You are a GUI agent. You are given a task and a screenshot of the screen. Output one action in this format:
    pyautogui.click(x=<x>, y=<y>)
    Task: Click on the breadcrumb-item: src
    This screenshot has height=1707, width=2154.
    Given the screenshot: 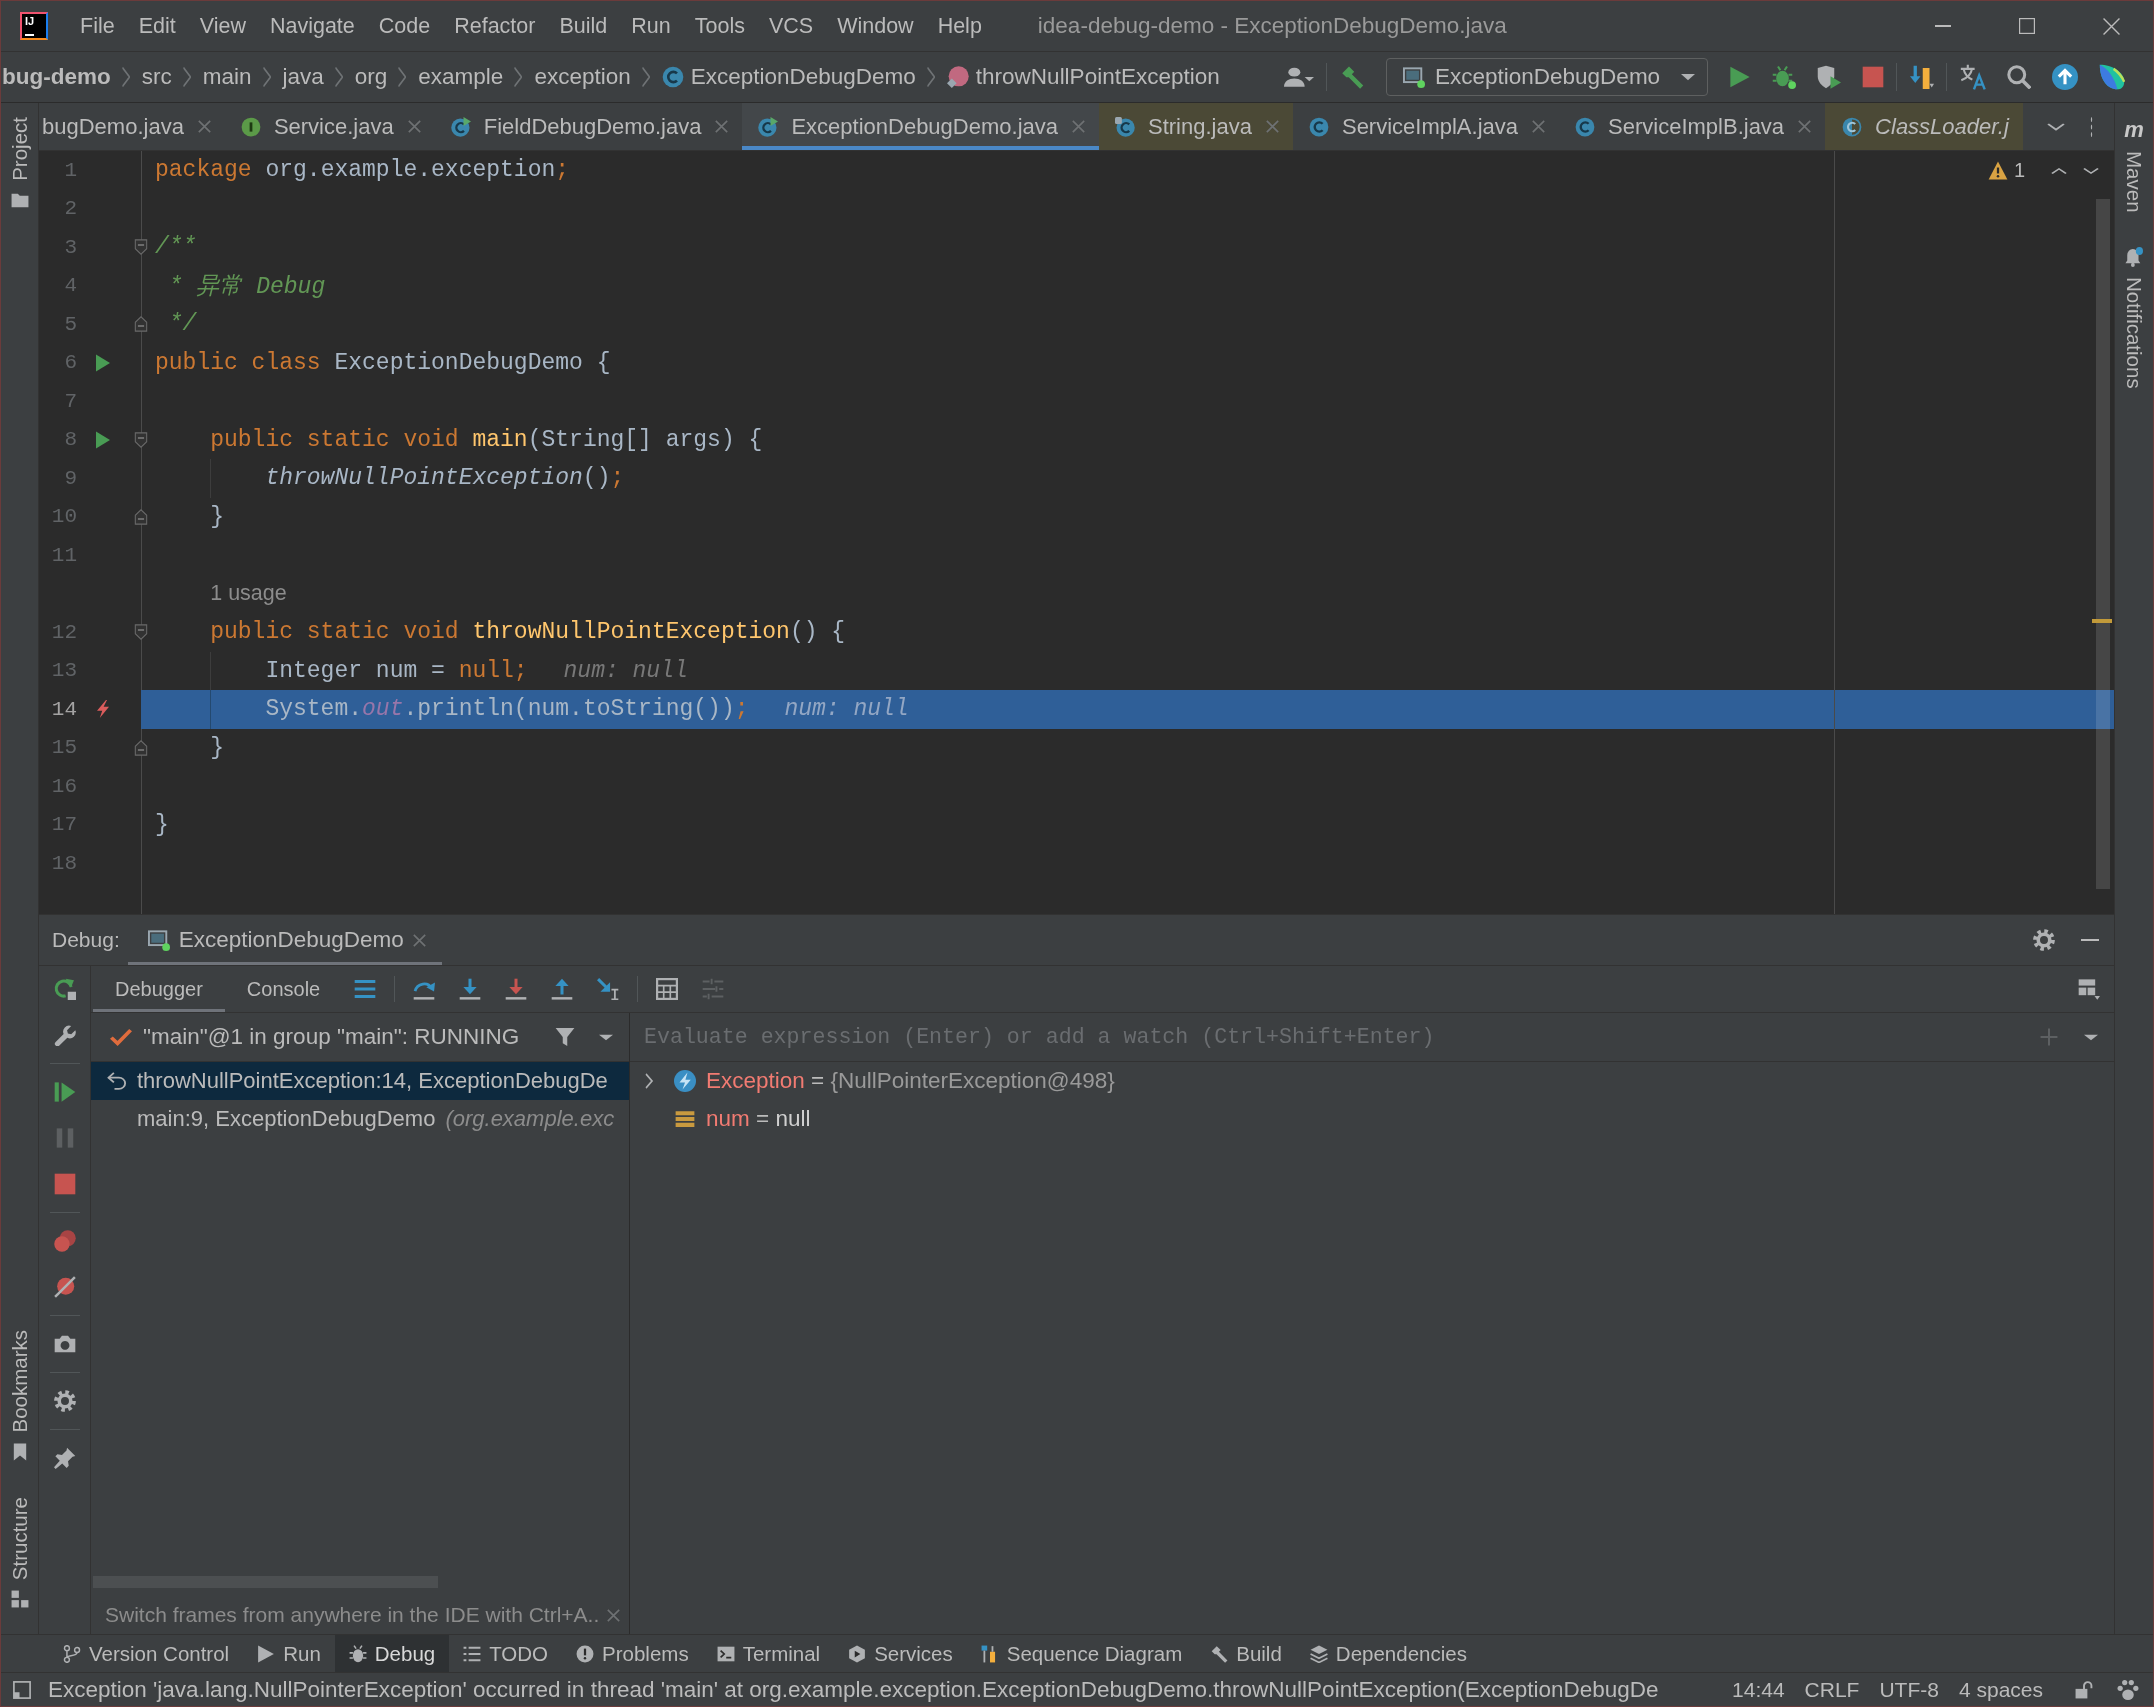 What is the action you would take?
    pyautogui.click(x=156, y=77)
    